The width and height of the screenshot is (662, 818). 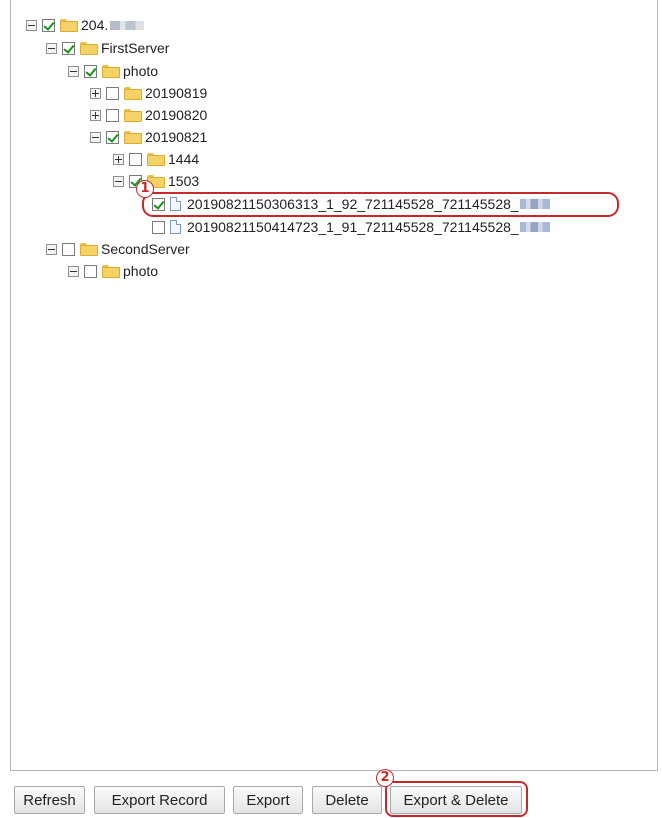 I want to click on tree-node-20190821: 20190821, so click(x=148, y=137).